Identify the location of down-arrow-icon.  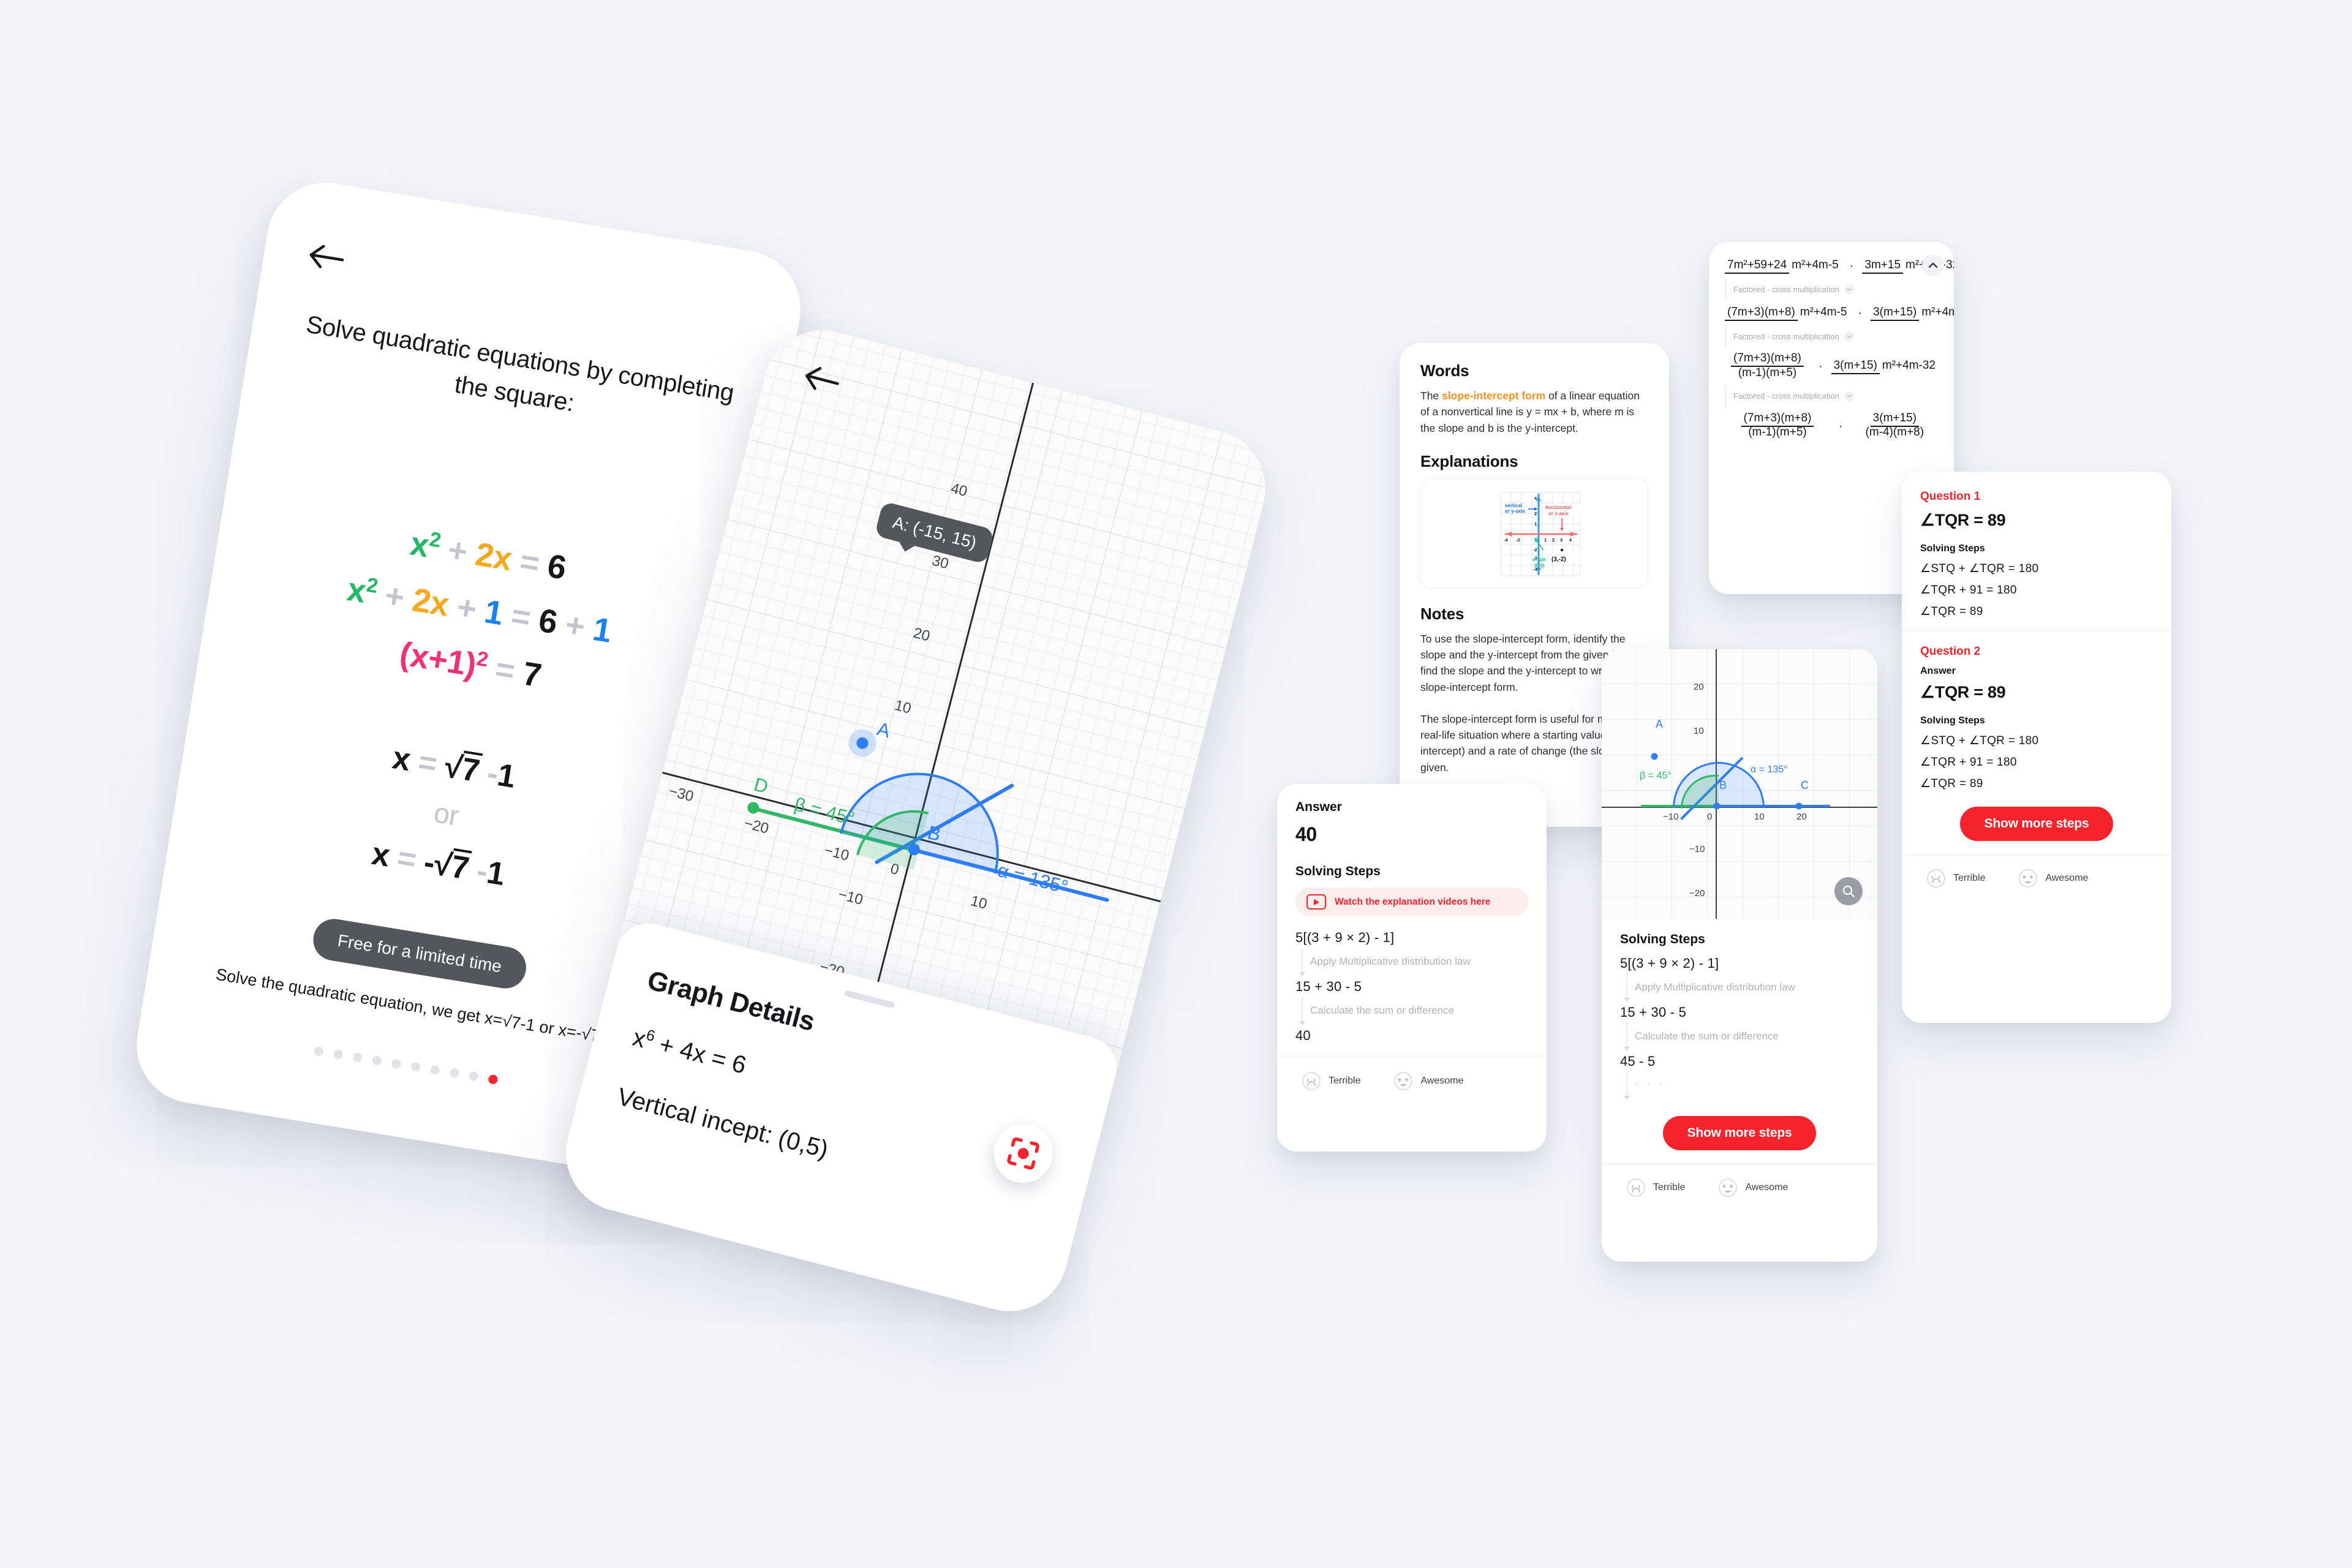
(1627, 1037).